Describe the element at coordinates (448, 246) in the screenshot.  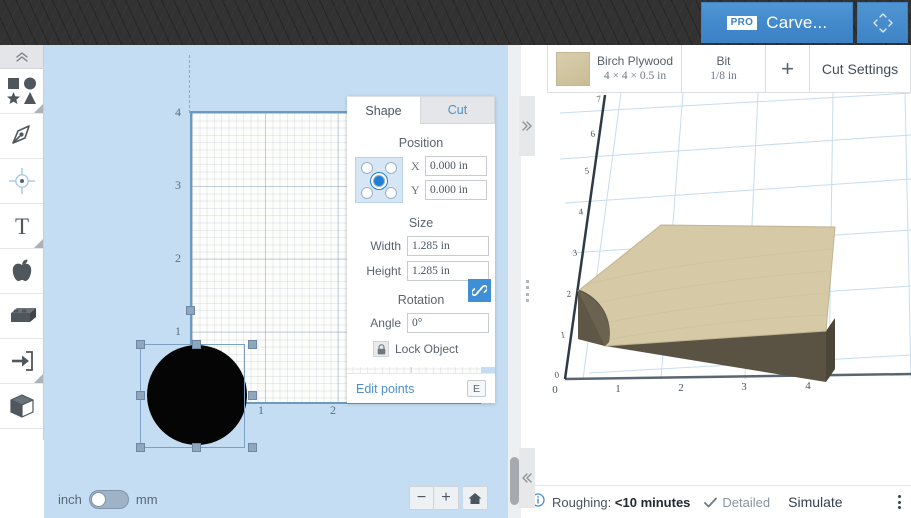
I see `width-input: 1.285 in` at that location.